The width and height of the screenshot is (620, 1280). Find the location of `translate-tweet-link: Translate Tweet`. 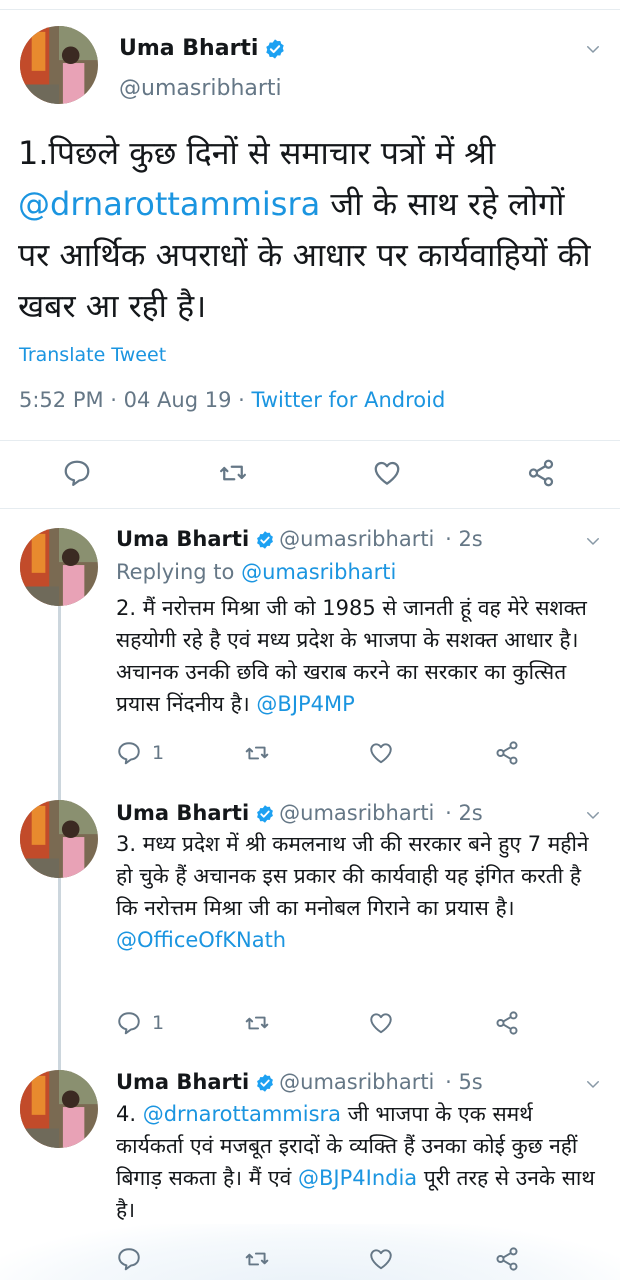

translate-tweet-link: Translate Tweet is located at coordinates (92, 355).